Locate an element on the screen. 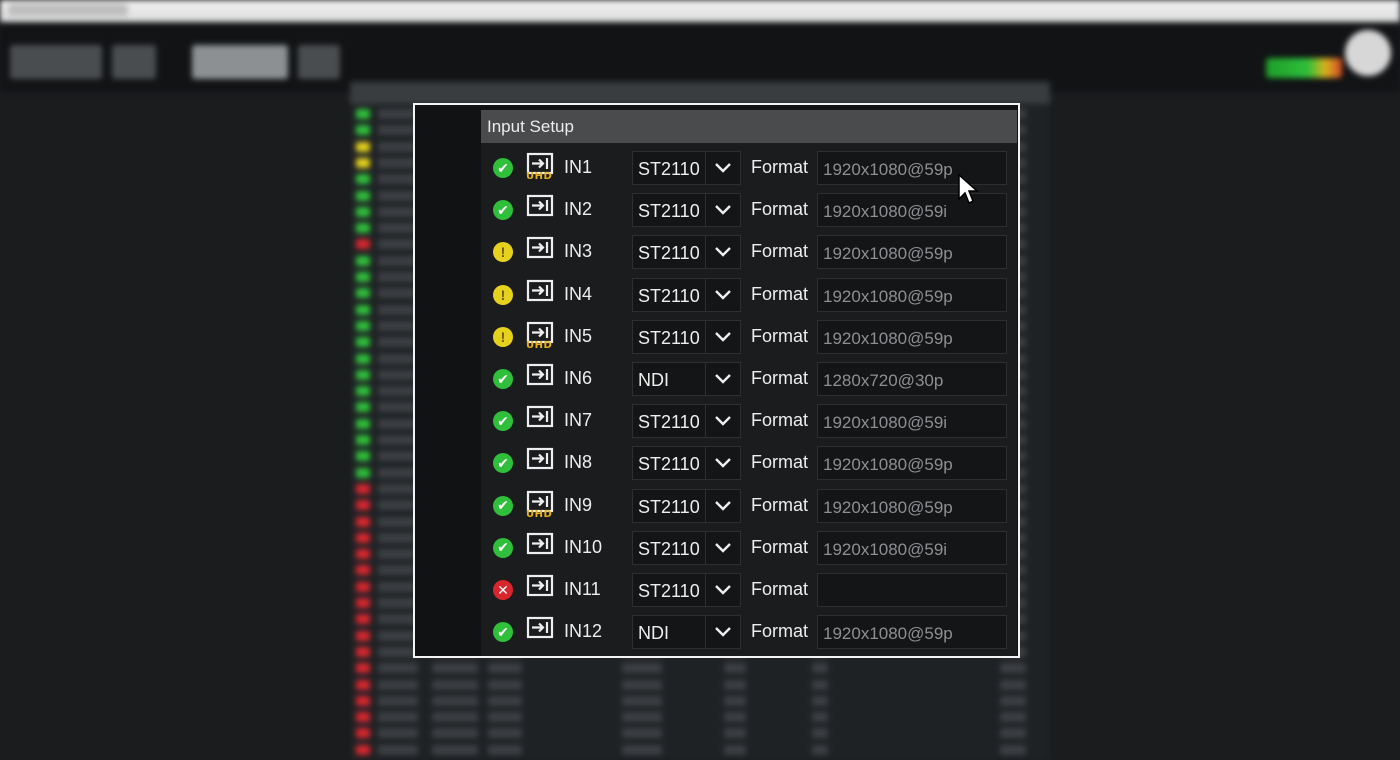 The image size is (1400, 760). input-row: ✔ IN12 NDI Format 1920x1080@59p is located at coordinates (749, 632).